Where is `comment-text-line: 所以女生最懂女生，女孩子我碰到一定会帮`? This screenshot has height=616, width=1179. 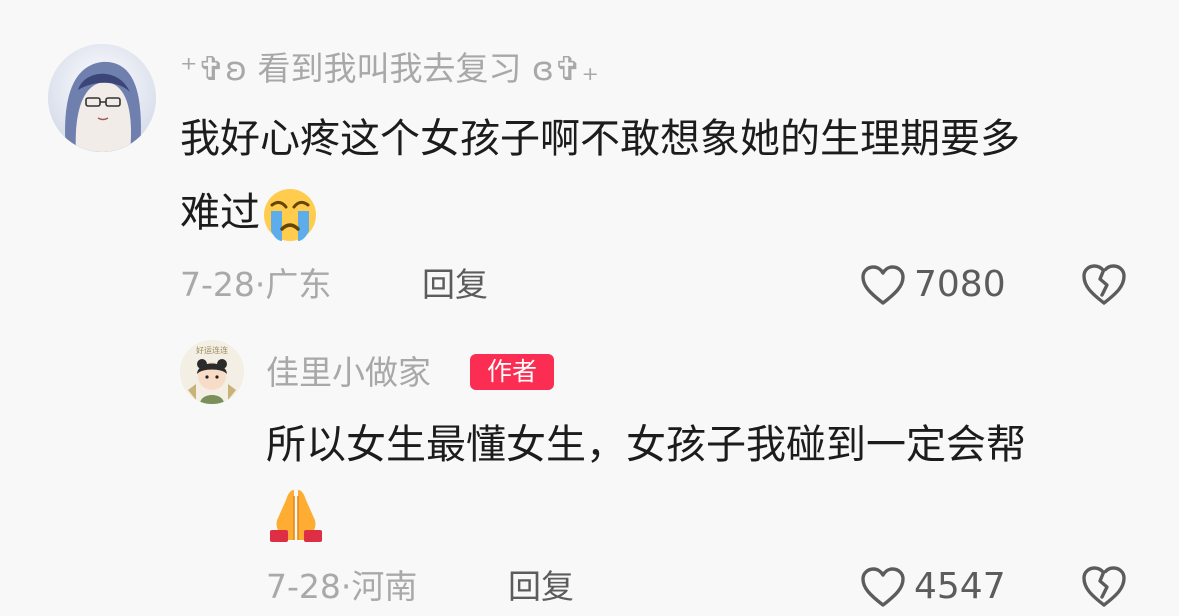
comment-text-line: 所以女生最懂女生，女孩子我碰到一定会帮 is located at coordinates (646, 445).